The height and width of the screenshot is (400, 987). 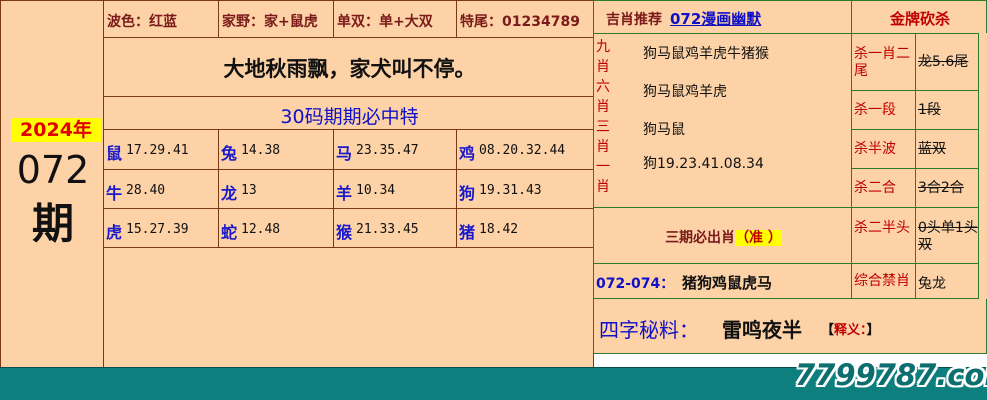 I want to click on kill-label: 杀一肖二尾, so click(x=883, y=62).